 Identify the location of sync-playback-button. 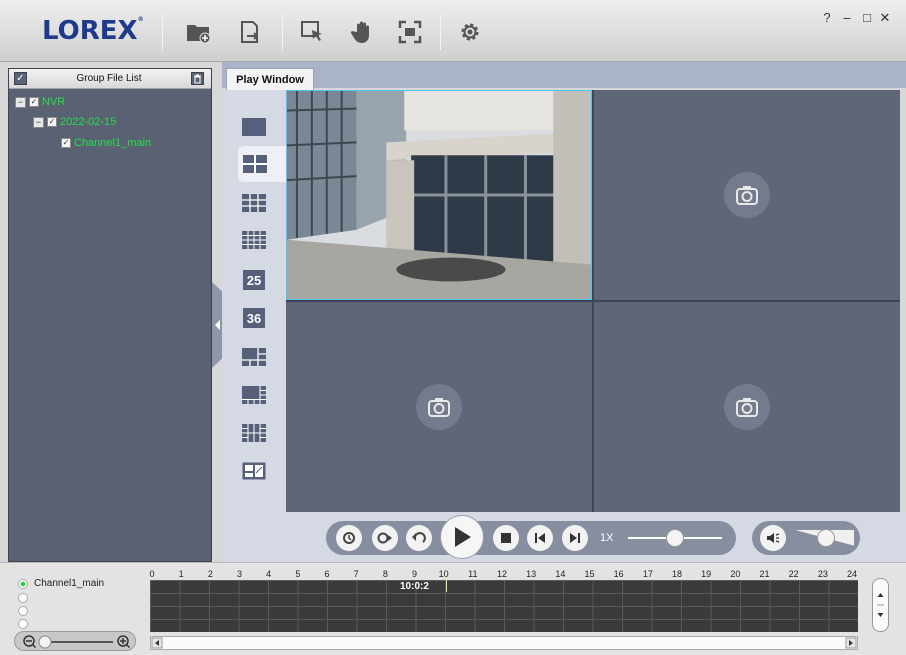
(349, 538).